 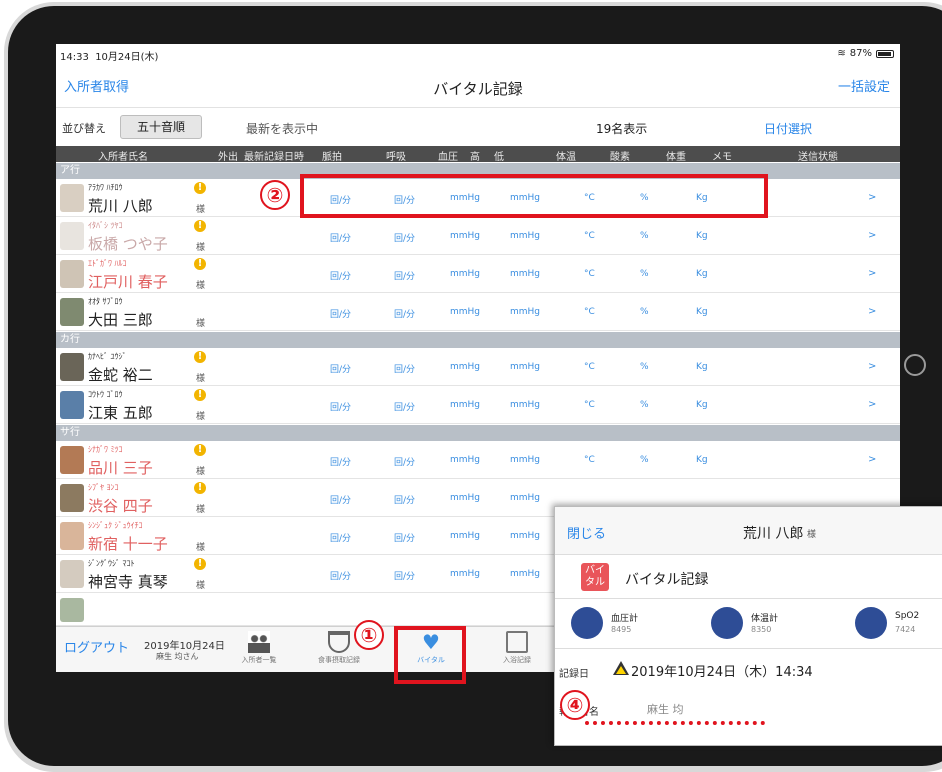 What do you see at coordinates (120, 375) in the screenshot?
I see `resident-name: 金蛇 裕二` at bounding box center [120, 375].